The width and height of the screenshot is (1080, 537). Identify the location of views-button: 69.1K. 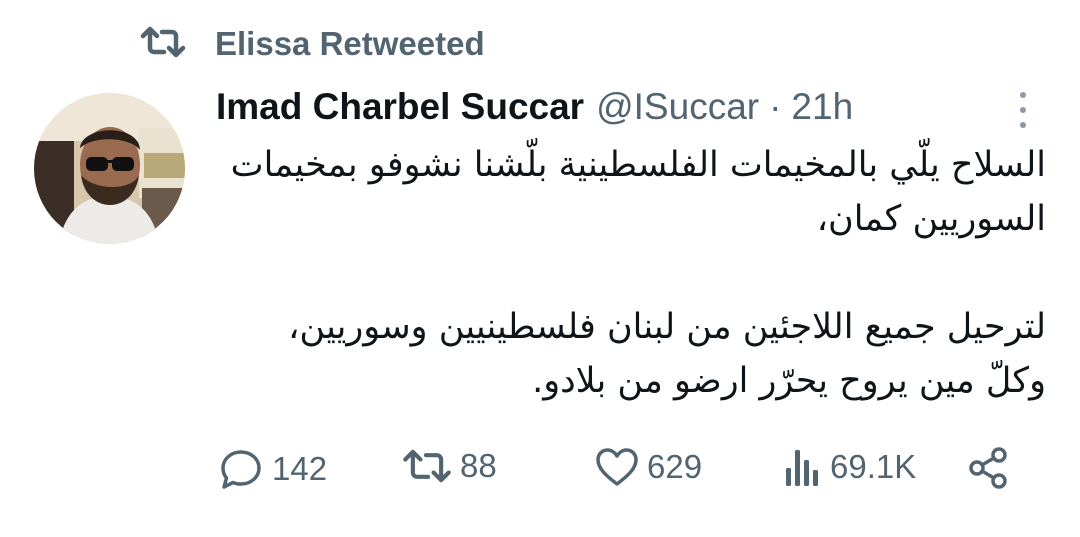
(850, 467).